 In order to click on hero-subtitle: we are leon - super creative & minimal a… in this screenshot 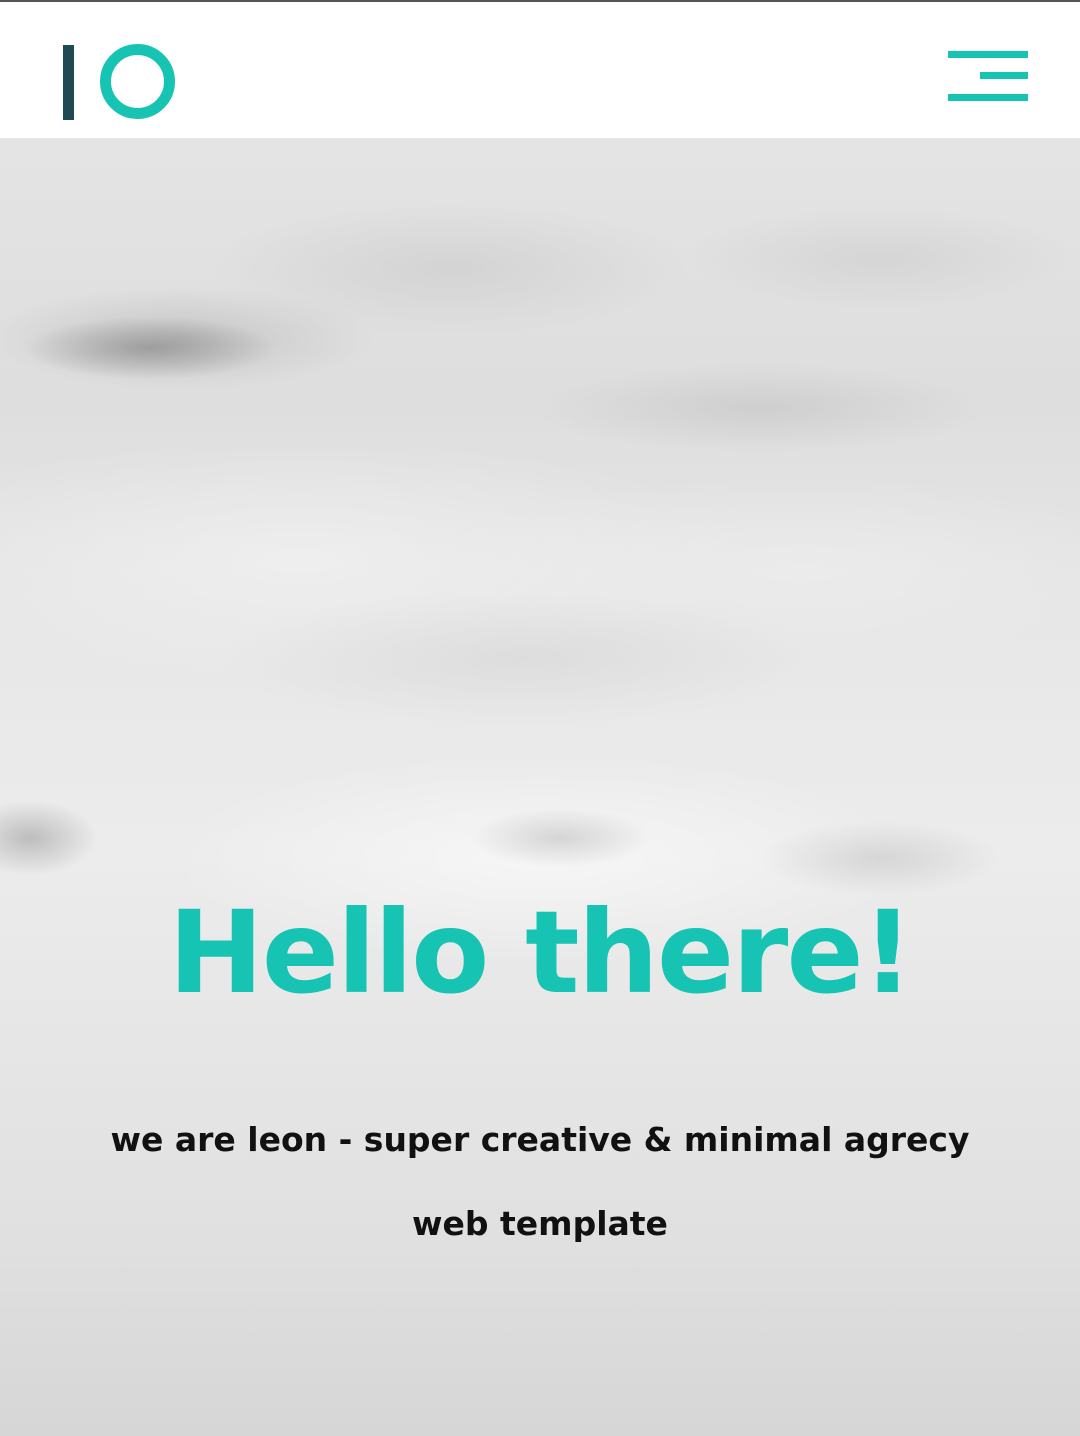, I will do `click(540, 1181)`.